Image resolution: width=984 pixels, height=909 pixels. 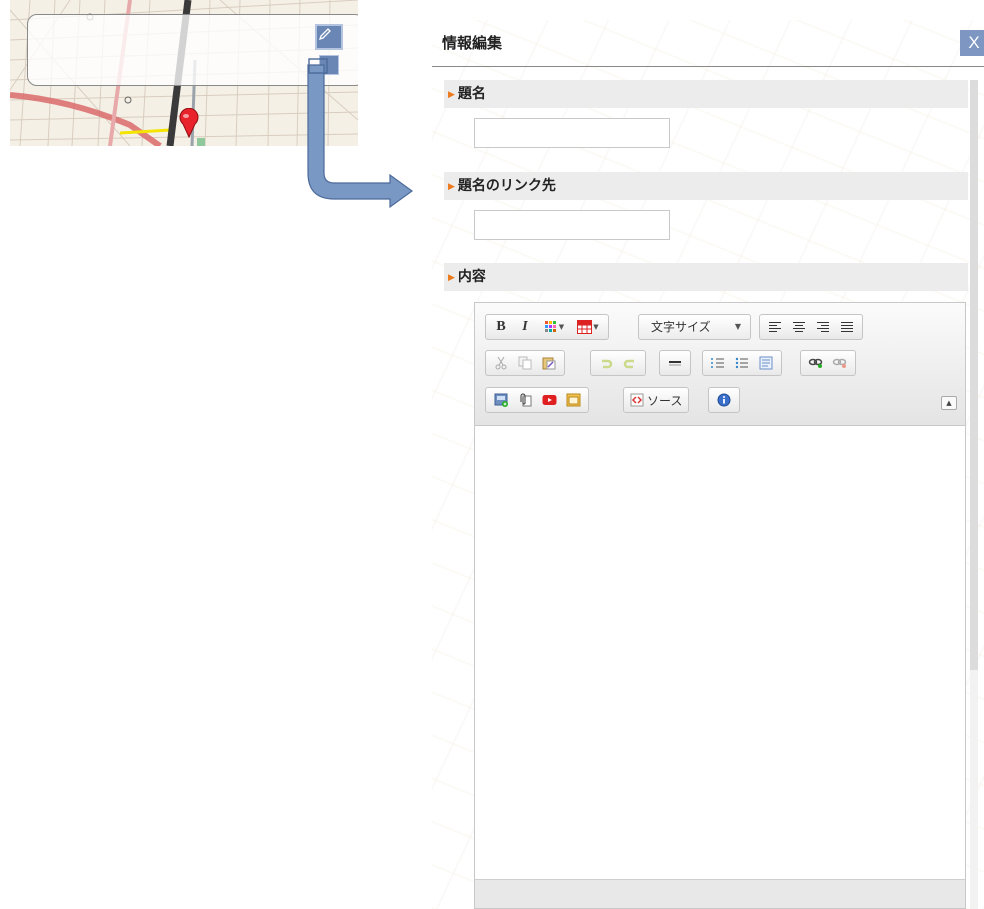 What do you see at coordinates (572, 133) in the screenshot?
I see `title-input` at bounding box center [572, 133].